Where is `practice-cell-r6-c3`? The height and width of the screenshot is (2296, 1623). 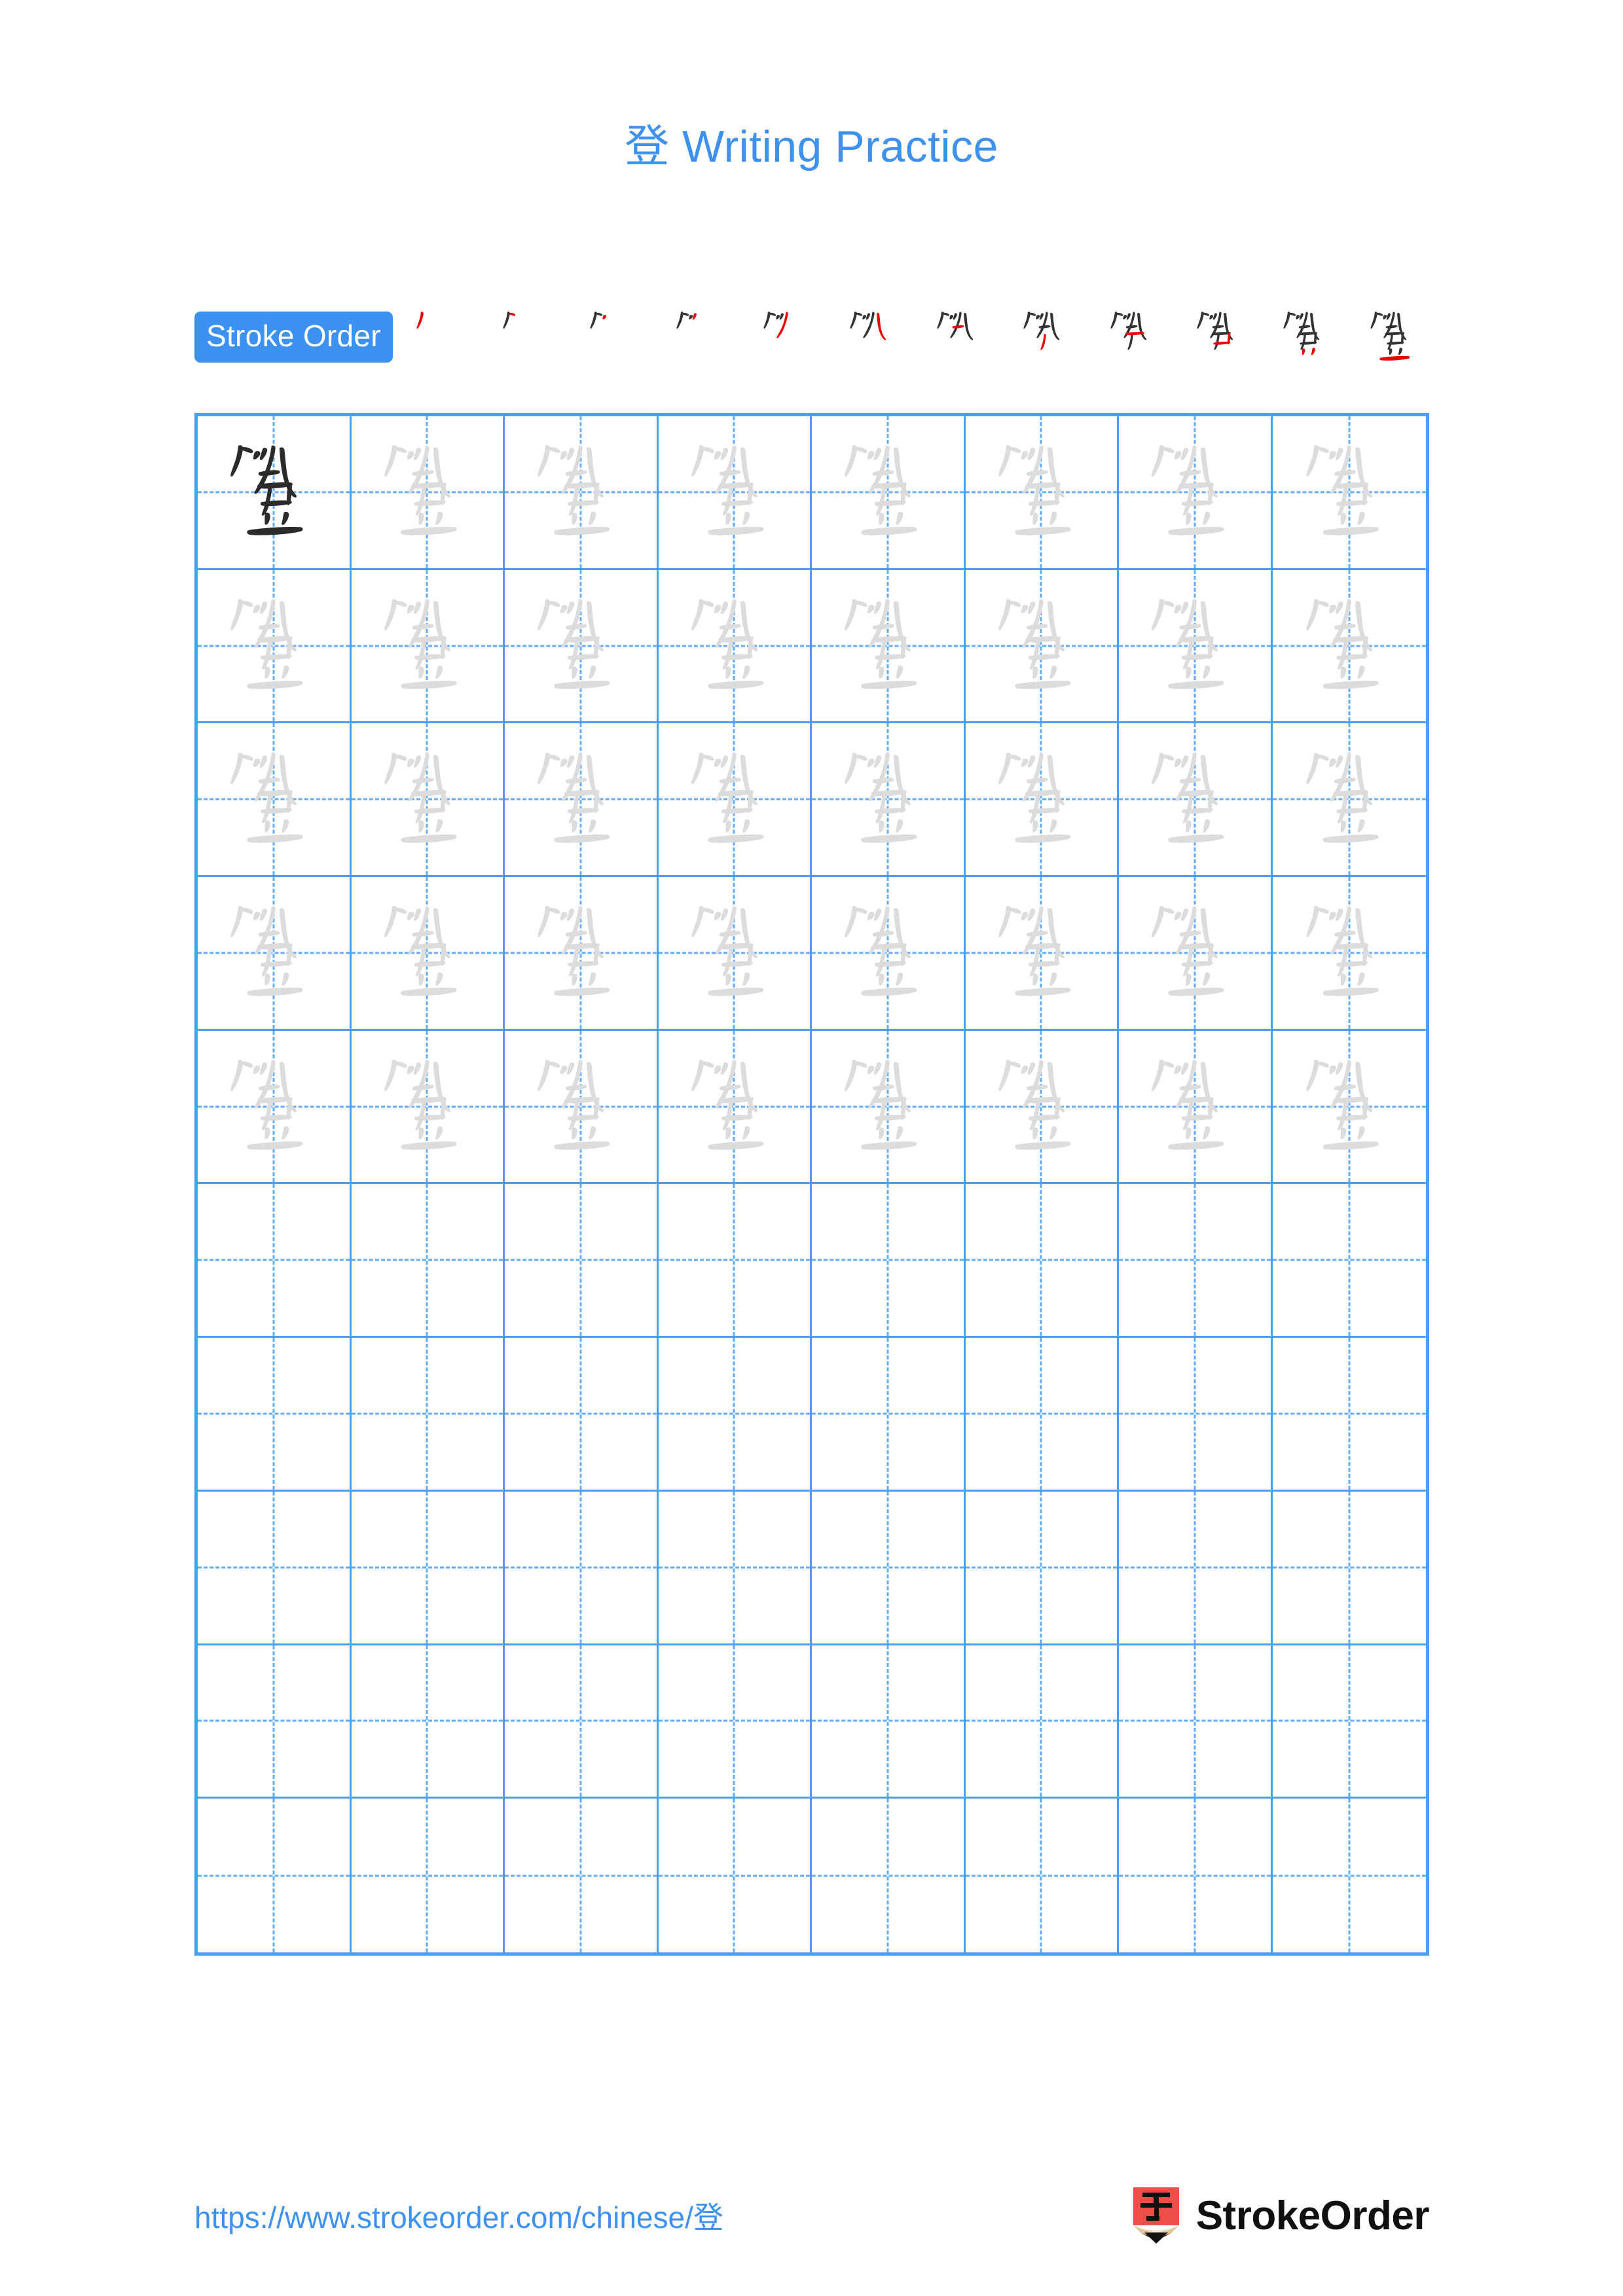 practice-cell-r6-c3 is located at coordinates (582, 1261).